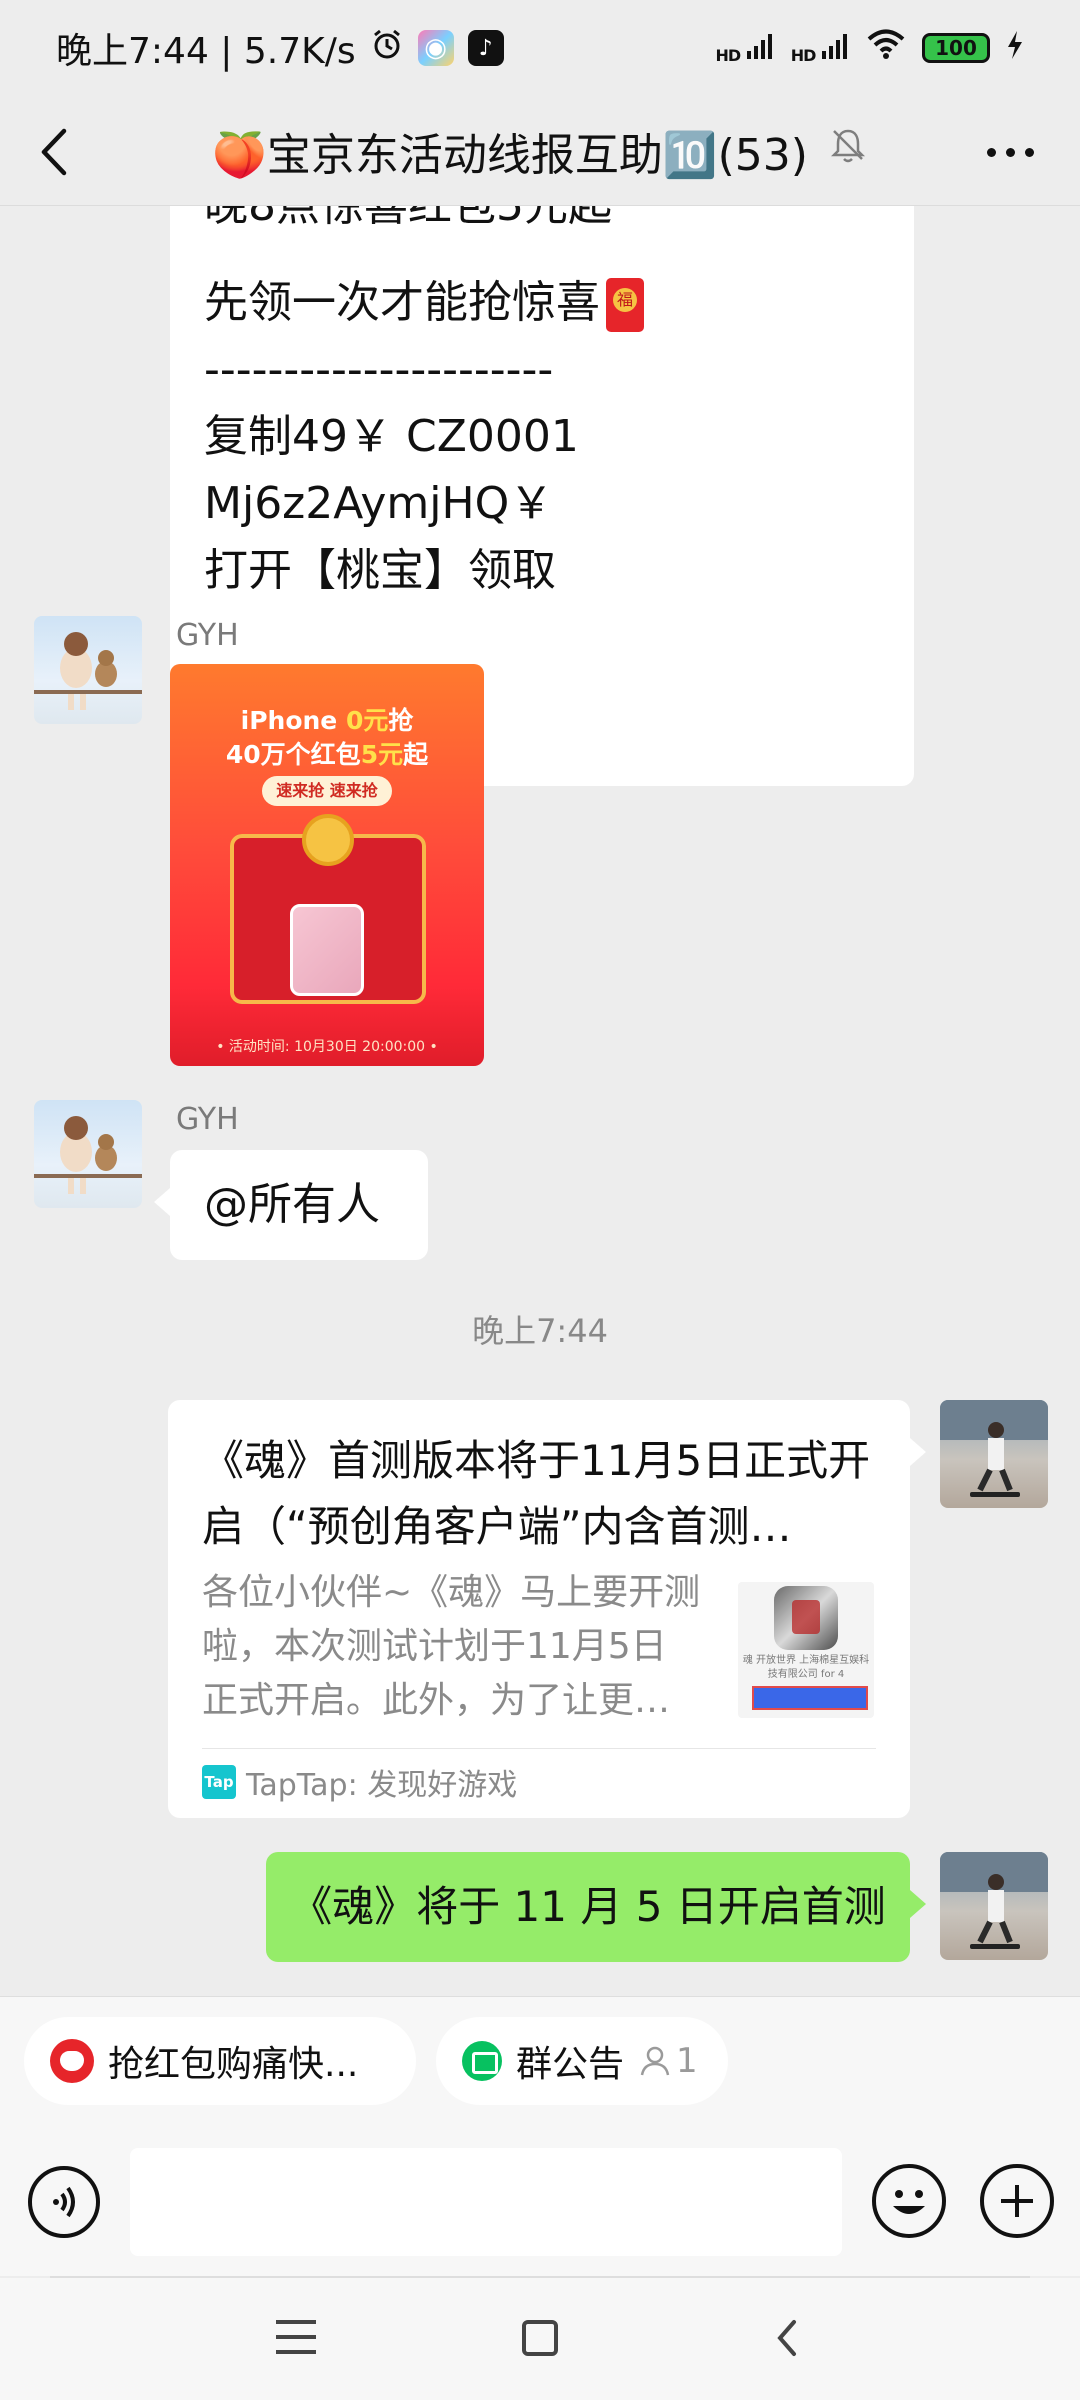  I want to click on card-thumbnail: 魂 开放世界 上海棉星互娱科技有限公司 for 4, so click(806, 1650).